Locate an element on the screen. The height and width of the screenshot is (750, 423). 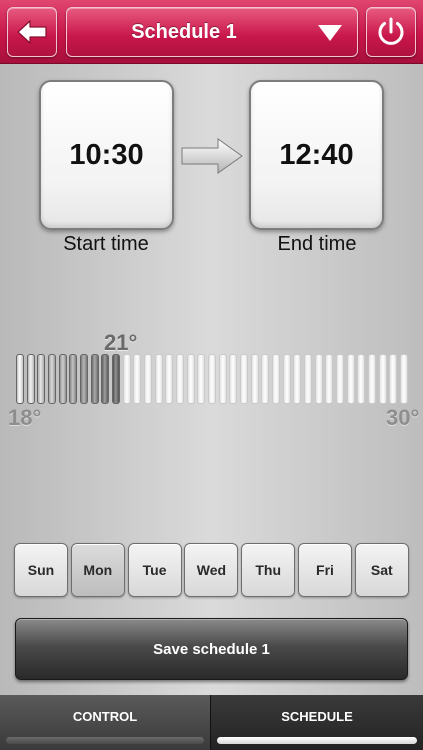
back-arrow-icon is located at coordinates (32, 32).